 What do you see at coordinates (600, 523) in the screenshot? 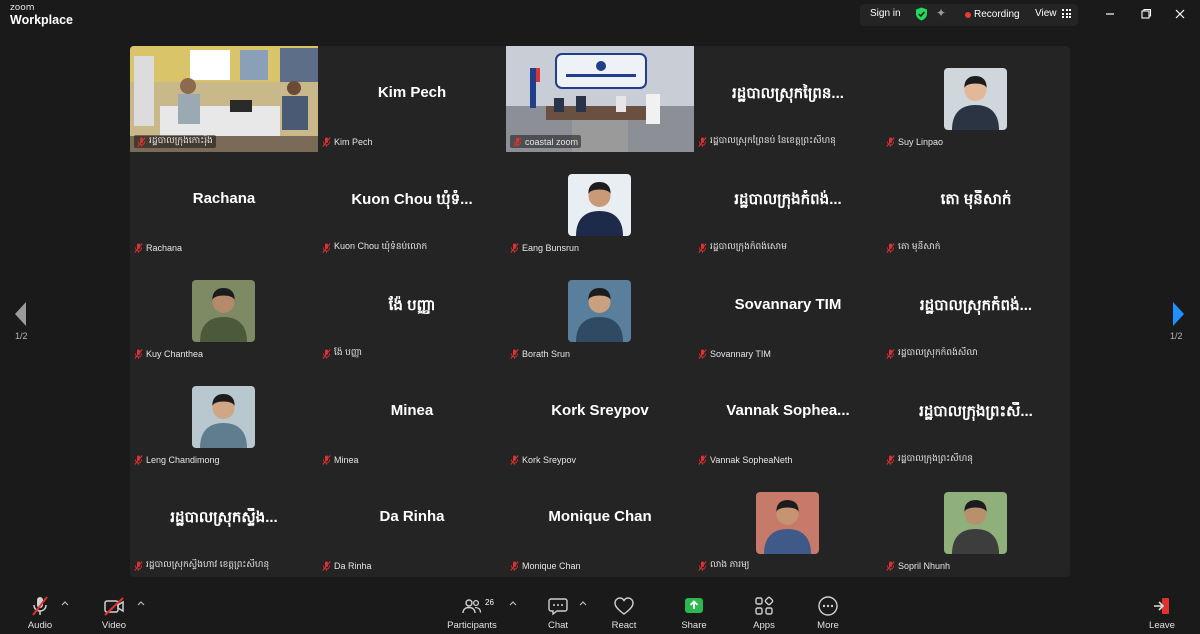
I see `participant-tile: Monique Chan Monique Chan` at bounding box center [600, 523].